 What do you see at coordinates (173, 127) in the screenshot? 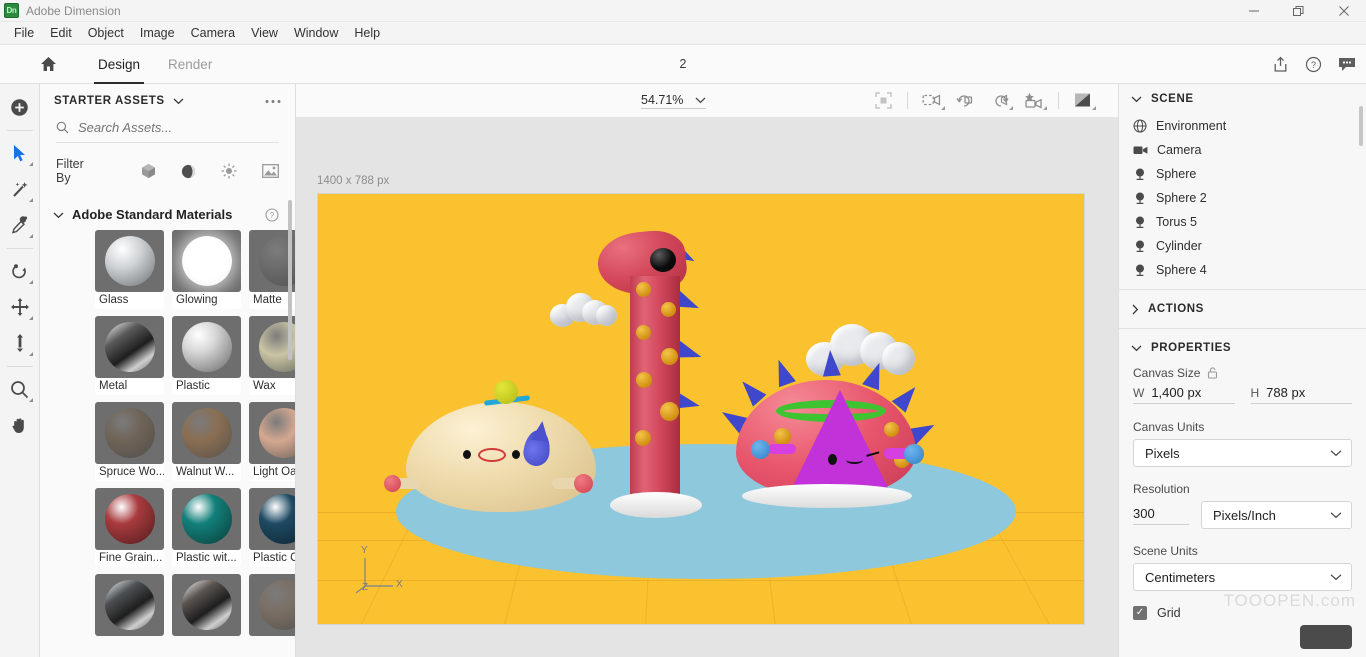
I see `search-input` at bounding box center [173, 127].